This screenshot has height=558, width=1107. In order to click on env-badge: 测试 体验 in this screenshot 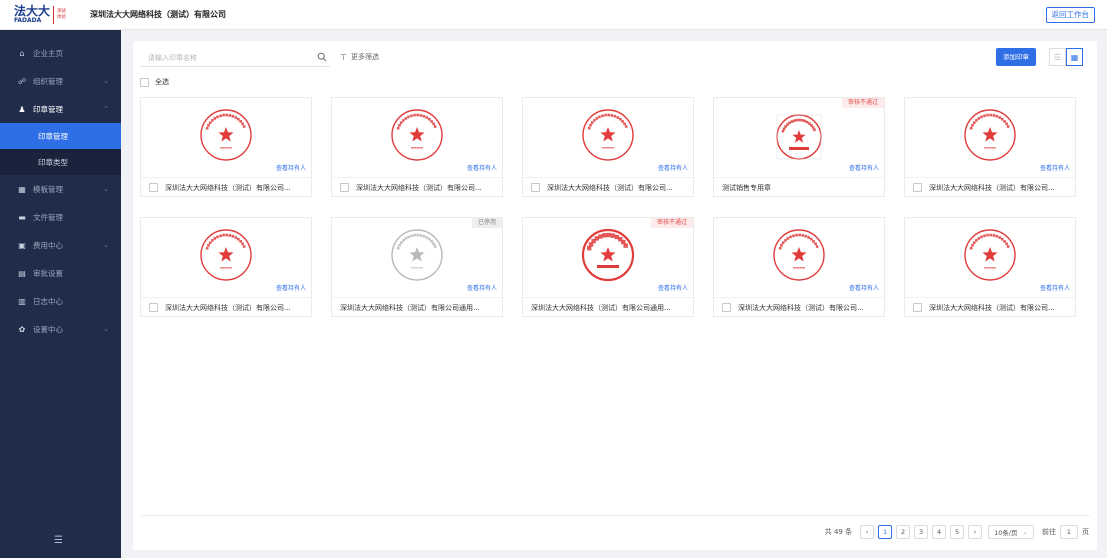, I will do `click(62, 14)`.